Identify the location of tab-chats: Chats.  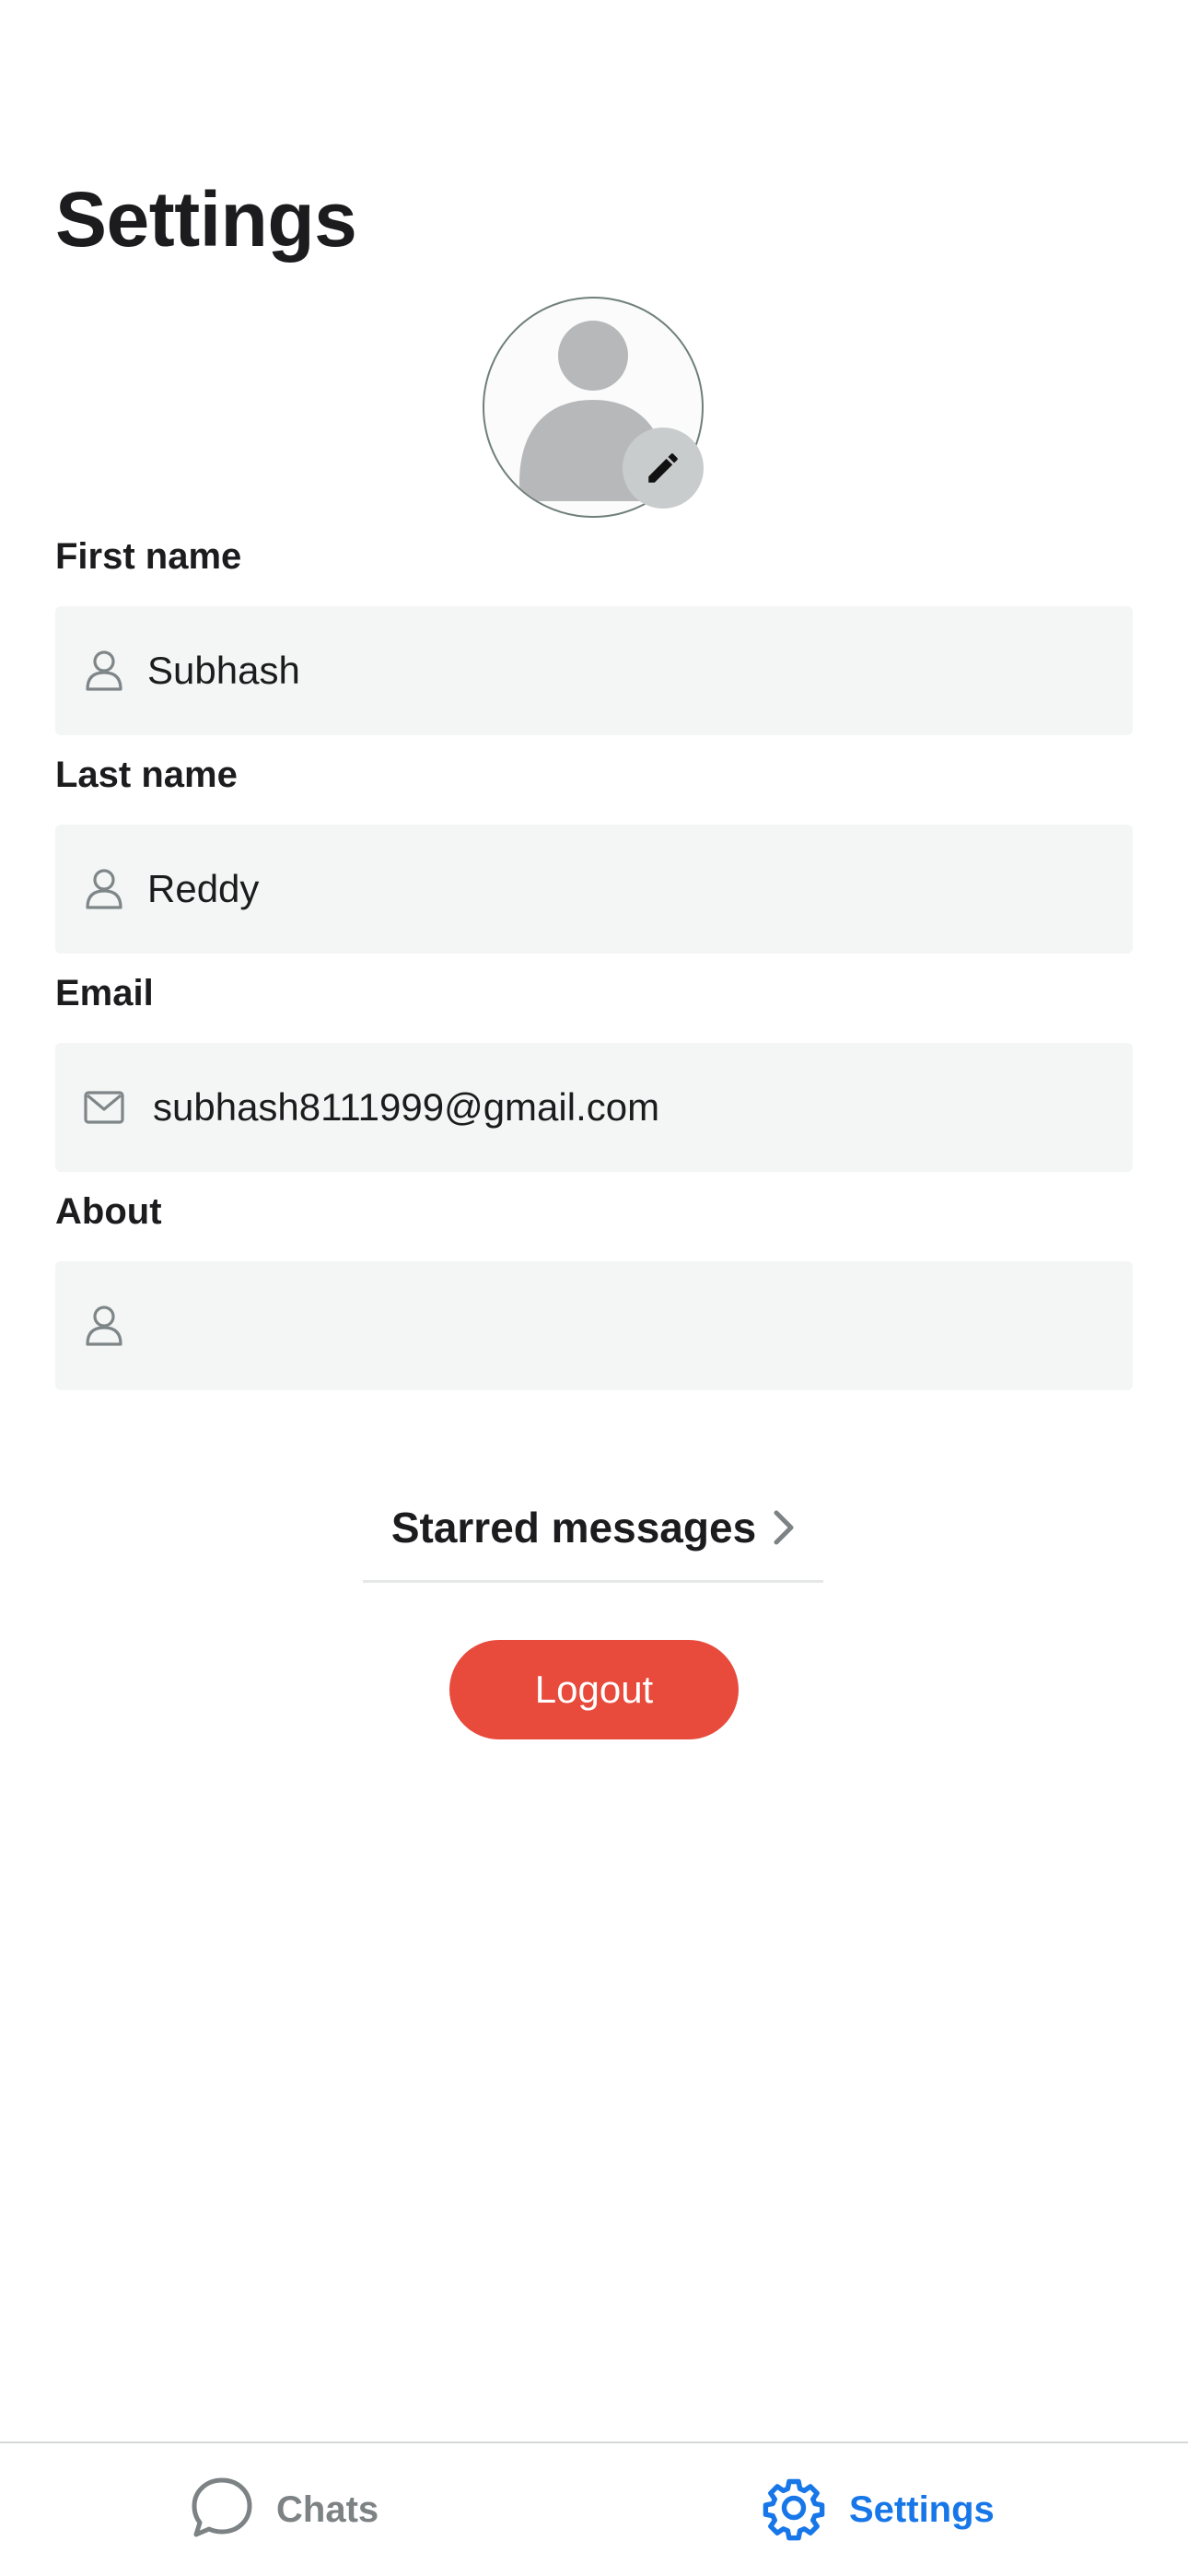
(284, 2509).